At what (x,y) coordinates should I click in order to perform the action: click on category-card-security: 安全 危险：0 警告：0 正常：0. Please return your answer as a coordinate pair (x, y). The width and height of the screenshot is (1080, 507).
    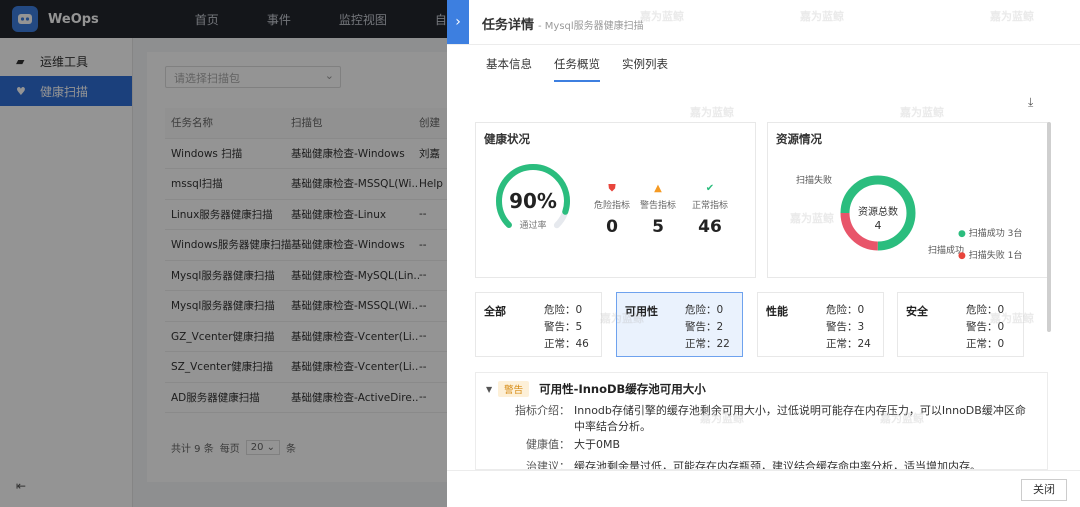
    Looking at the image, I should click on (960, 324).